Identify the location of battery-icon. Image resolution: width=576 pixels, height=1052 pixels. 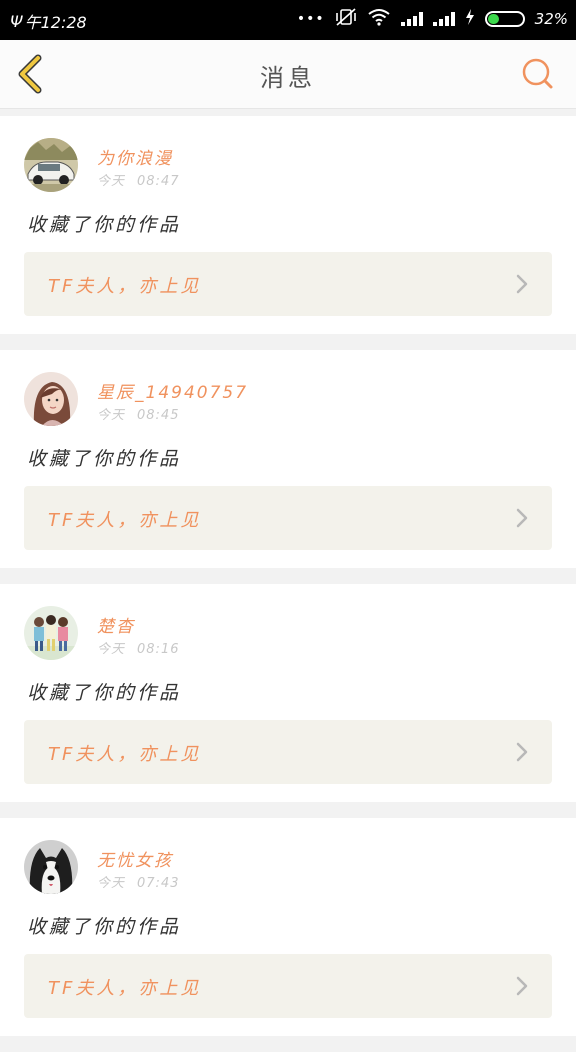
(504, 19).